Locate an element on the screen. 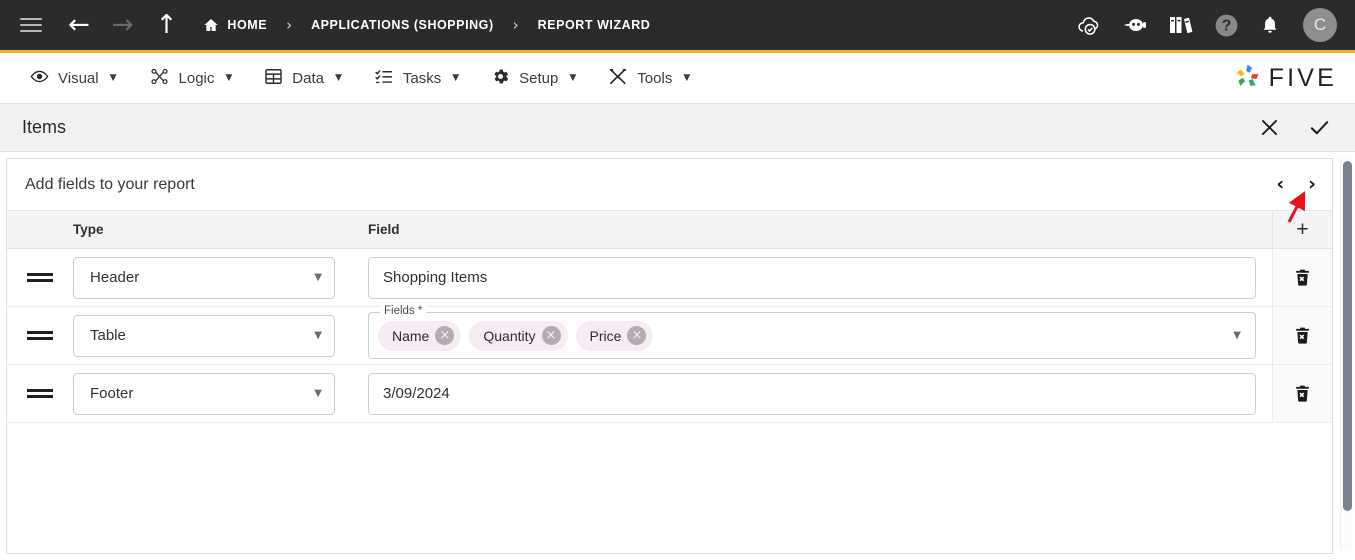 The width and height of the screenshot is (1355, 560). breadcrumb-label-report-wizard: REPORT WIZARD is located at coordinates (594, 25).